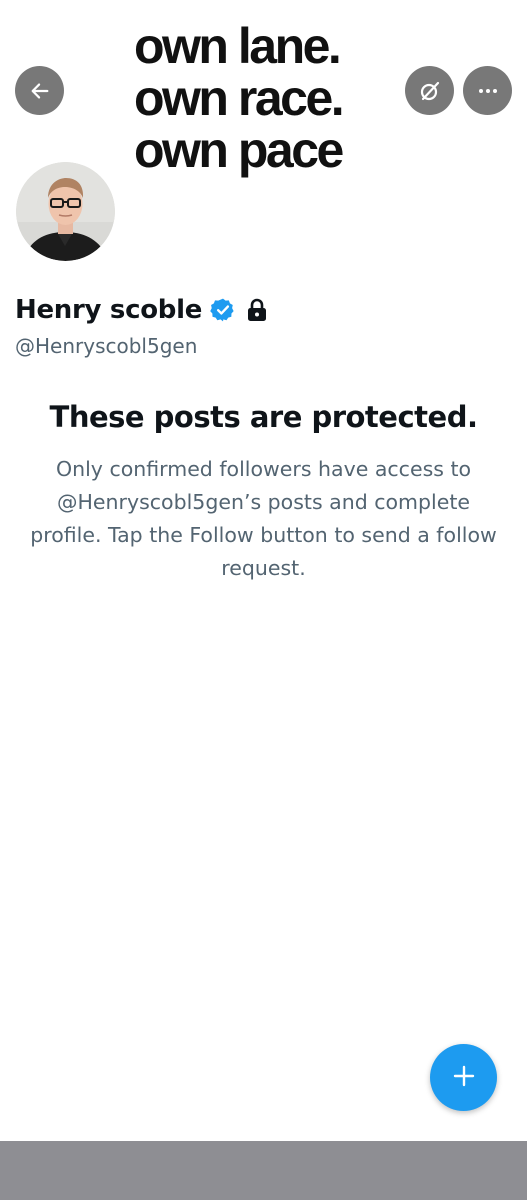  Describe the element at coordinates (263, 417) in the screenshot. I see `protected-title: These posts are protected.` at that location.